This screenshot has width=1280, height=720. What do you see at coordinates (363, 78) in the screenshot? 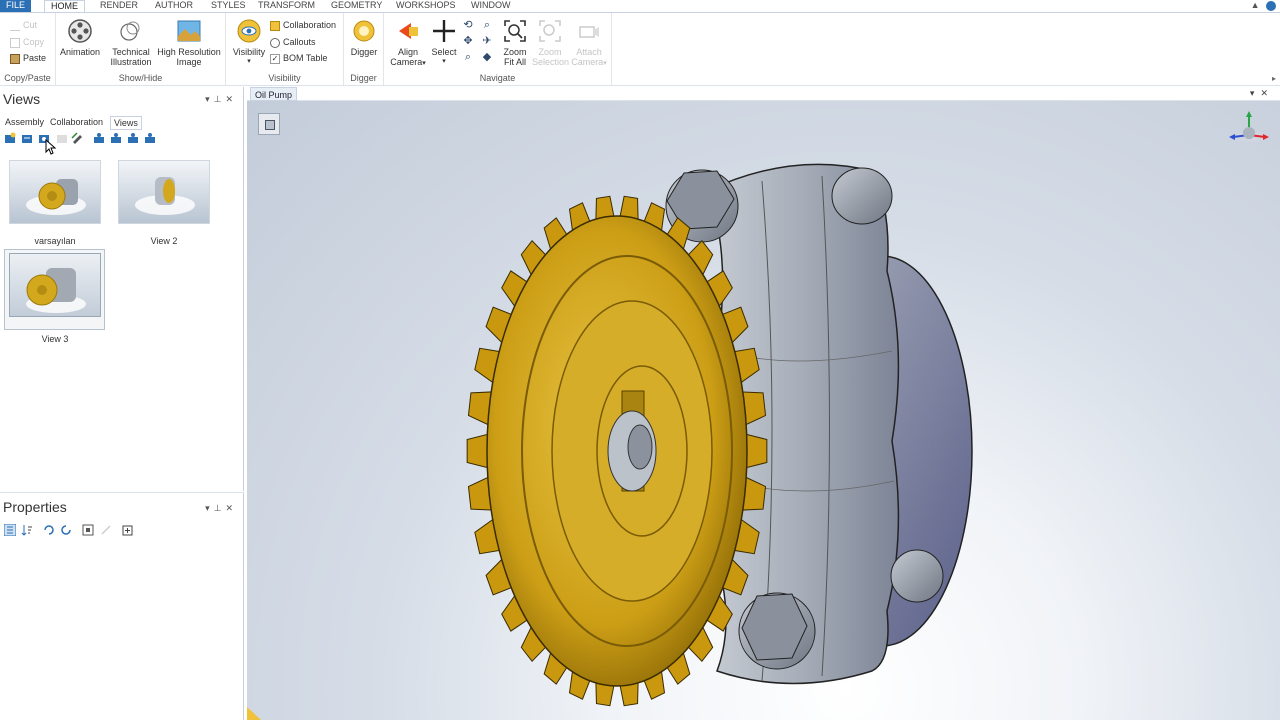
I see `group-label-digger: Digger` at bounding box center [363, 78].